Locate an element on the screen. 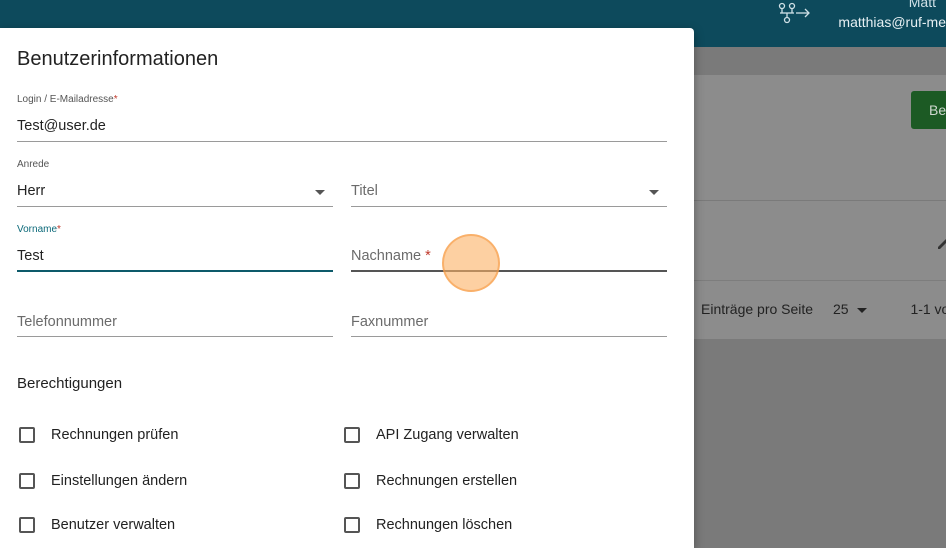 The height and width of the screenshot is (548, 946). permission-checkbox-manage-users: Benutzer verwalten is located at coordinates (97, 525).